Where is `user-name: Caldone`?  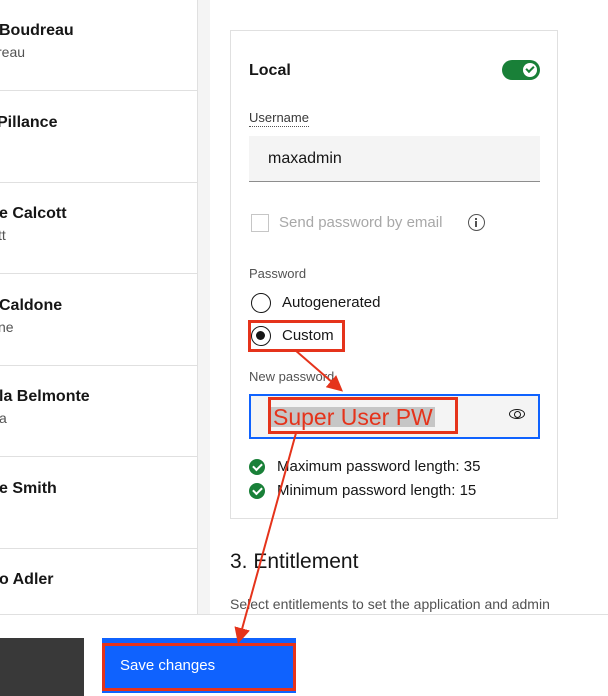
user-name: Caldone is located at coordinates (31, 305).